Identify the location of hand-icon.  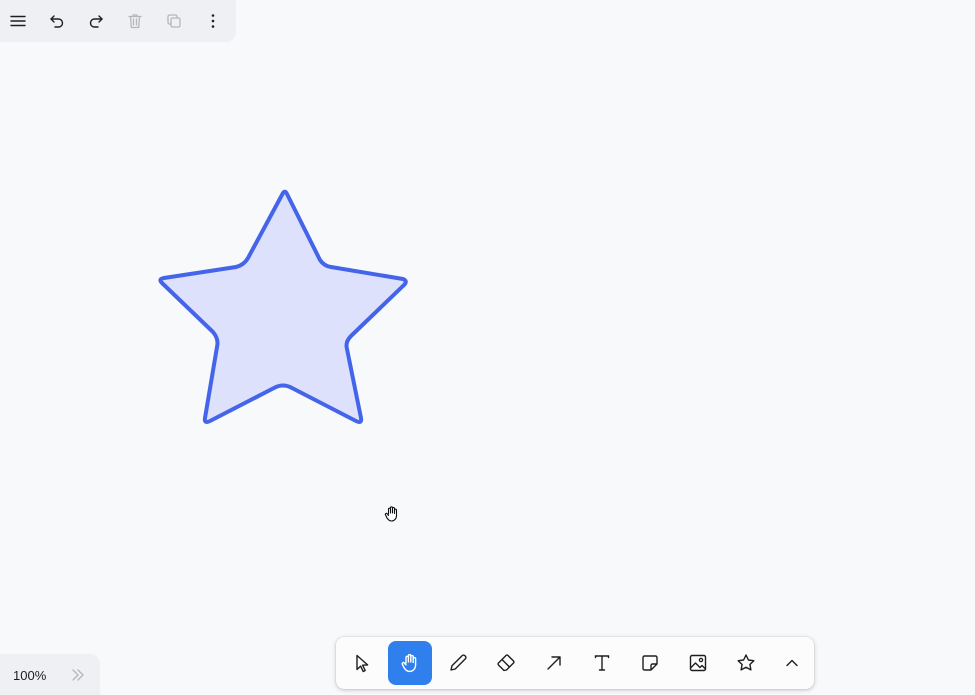
(409, 663).